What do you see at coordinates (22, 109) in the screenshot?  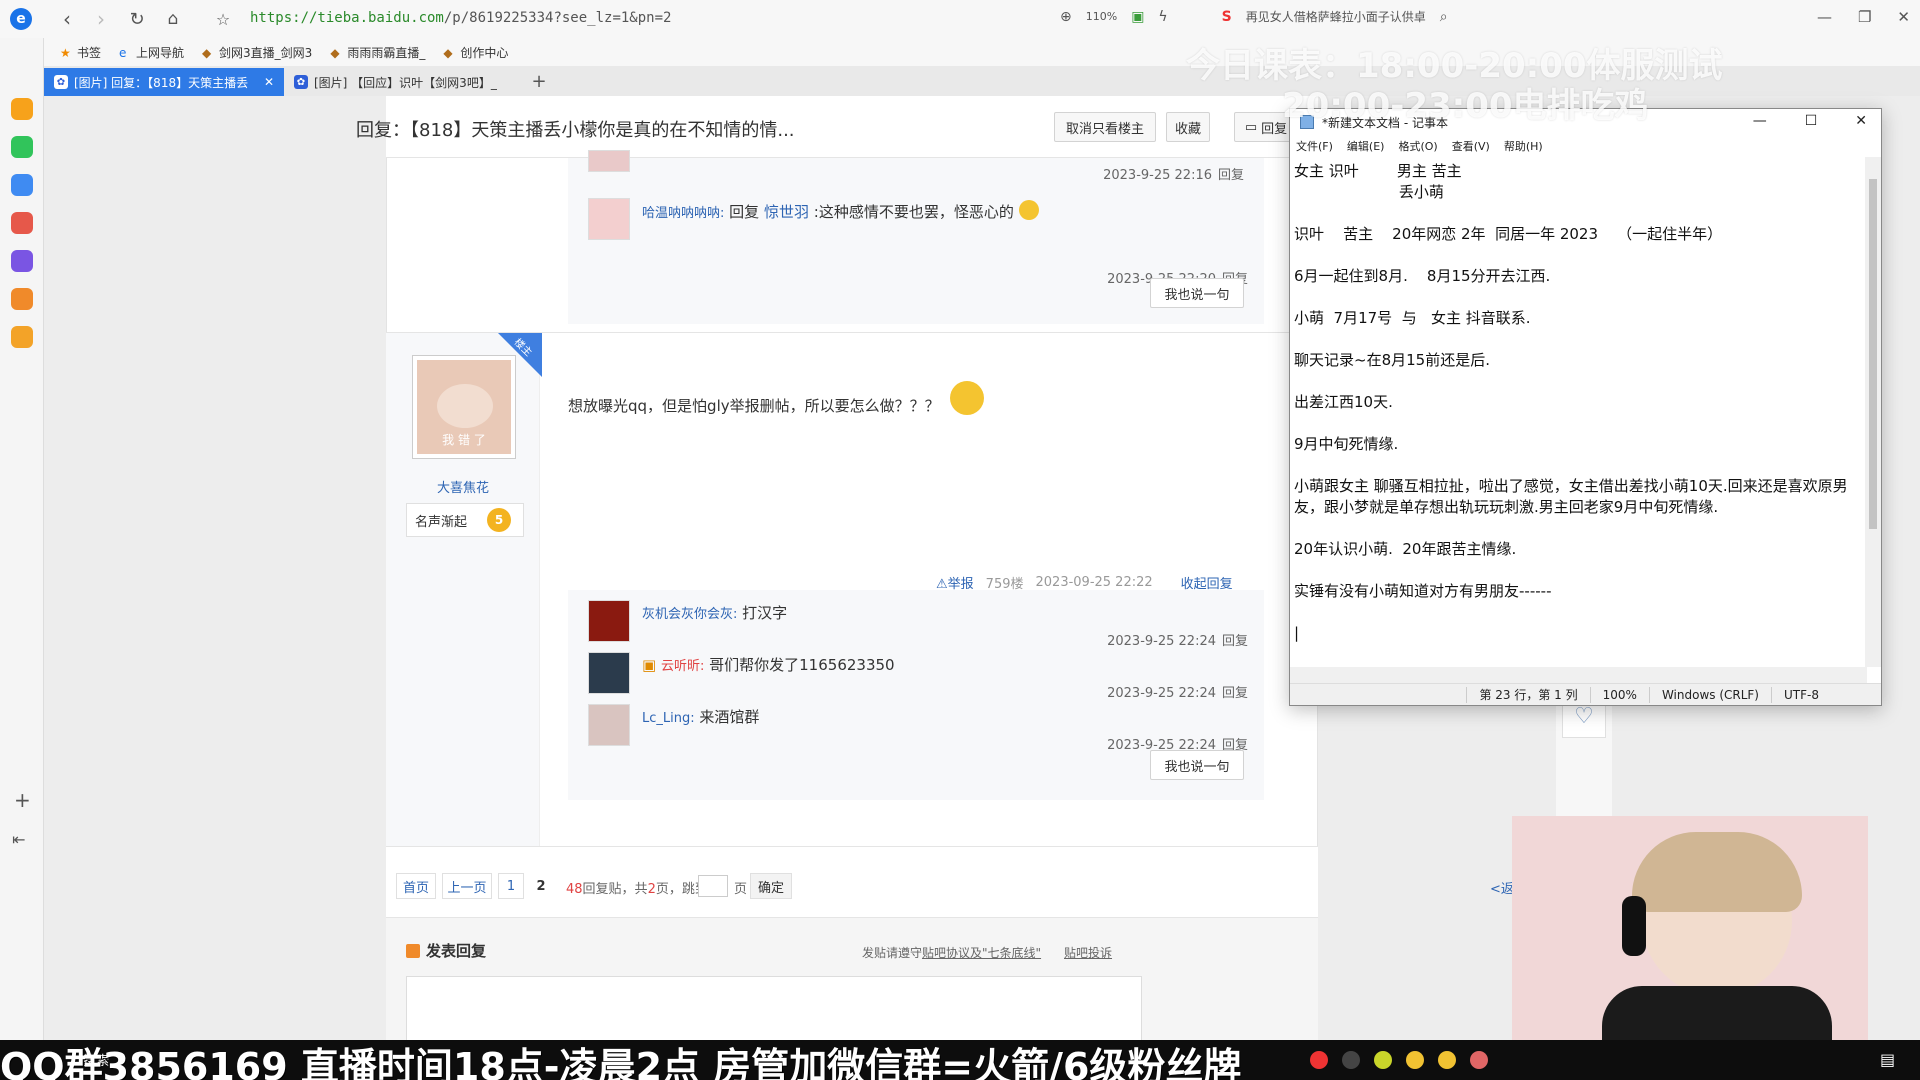 I see `favorites-icon` at bounding box center [22, 109].